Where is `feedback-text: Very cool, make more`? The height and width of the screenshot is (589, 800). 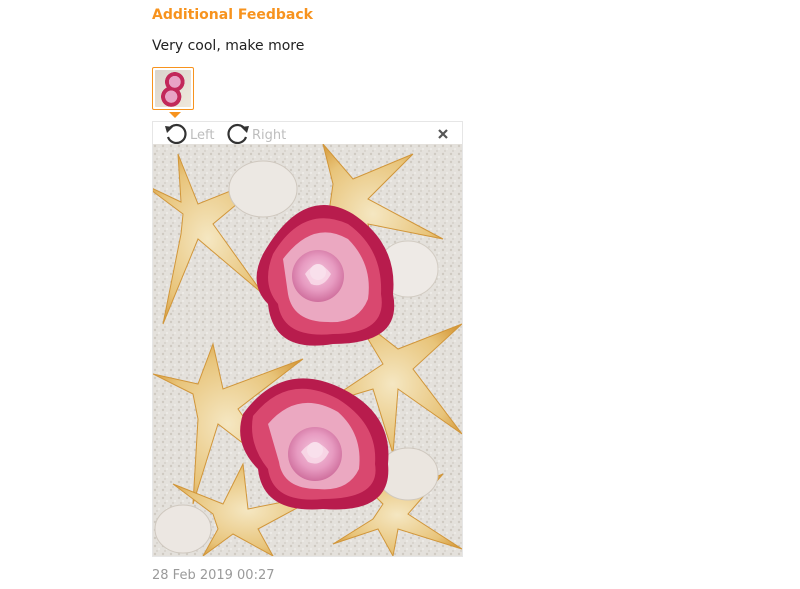 feedback-text: Very cool, make more is located at coordinates (228, 46).